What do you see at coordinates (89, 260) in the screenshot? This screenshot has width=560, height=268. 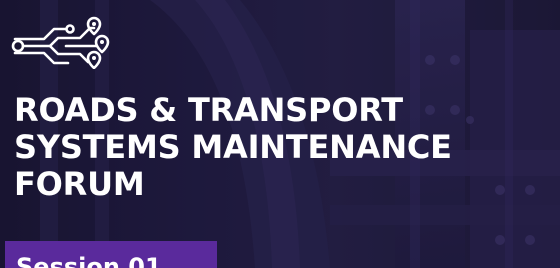 I see `session-label: Session 01` at bounding box center [89, 260].